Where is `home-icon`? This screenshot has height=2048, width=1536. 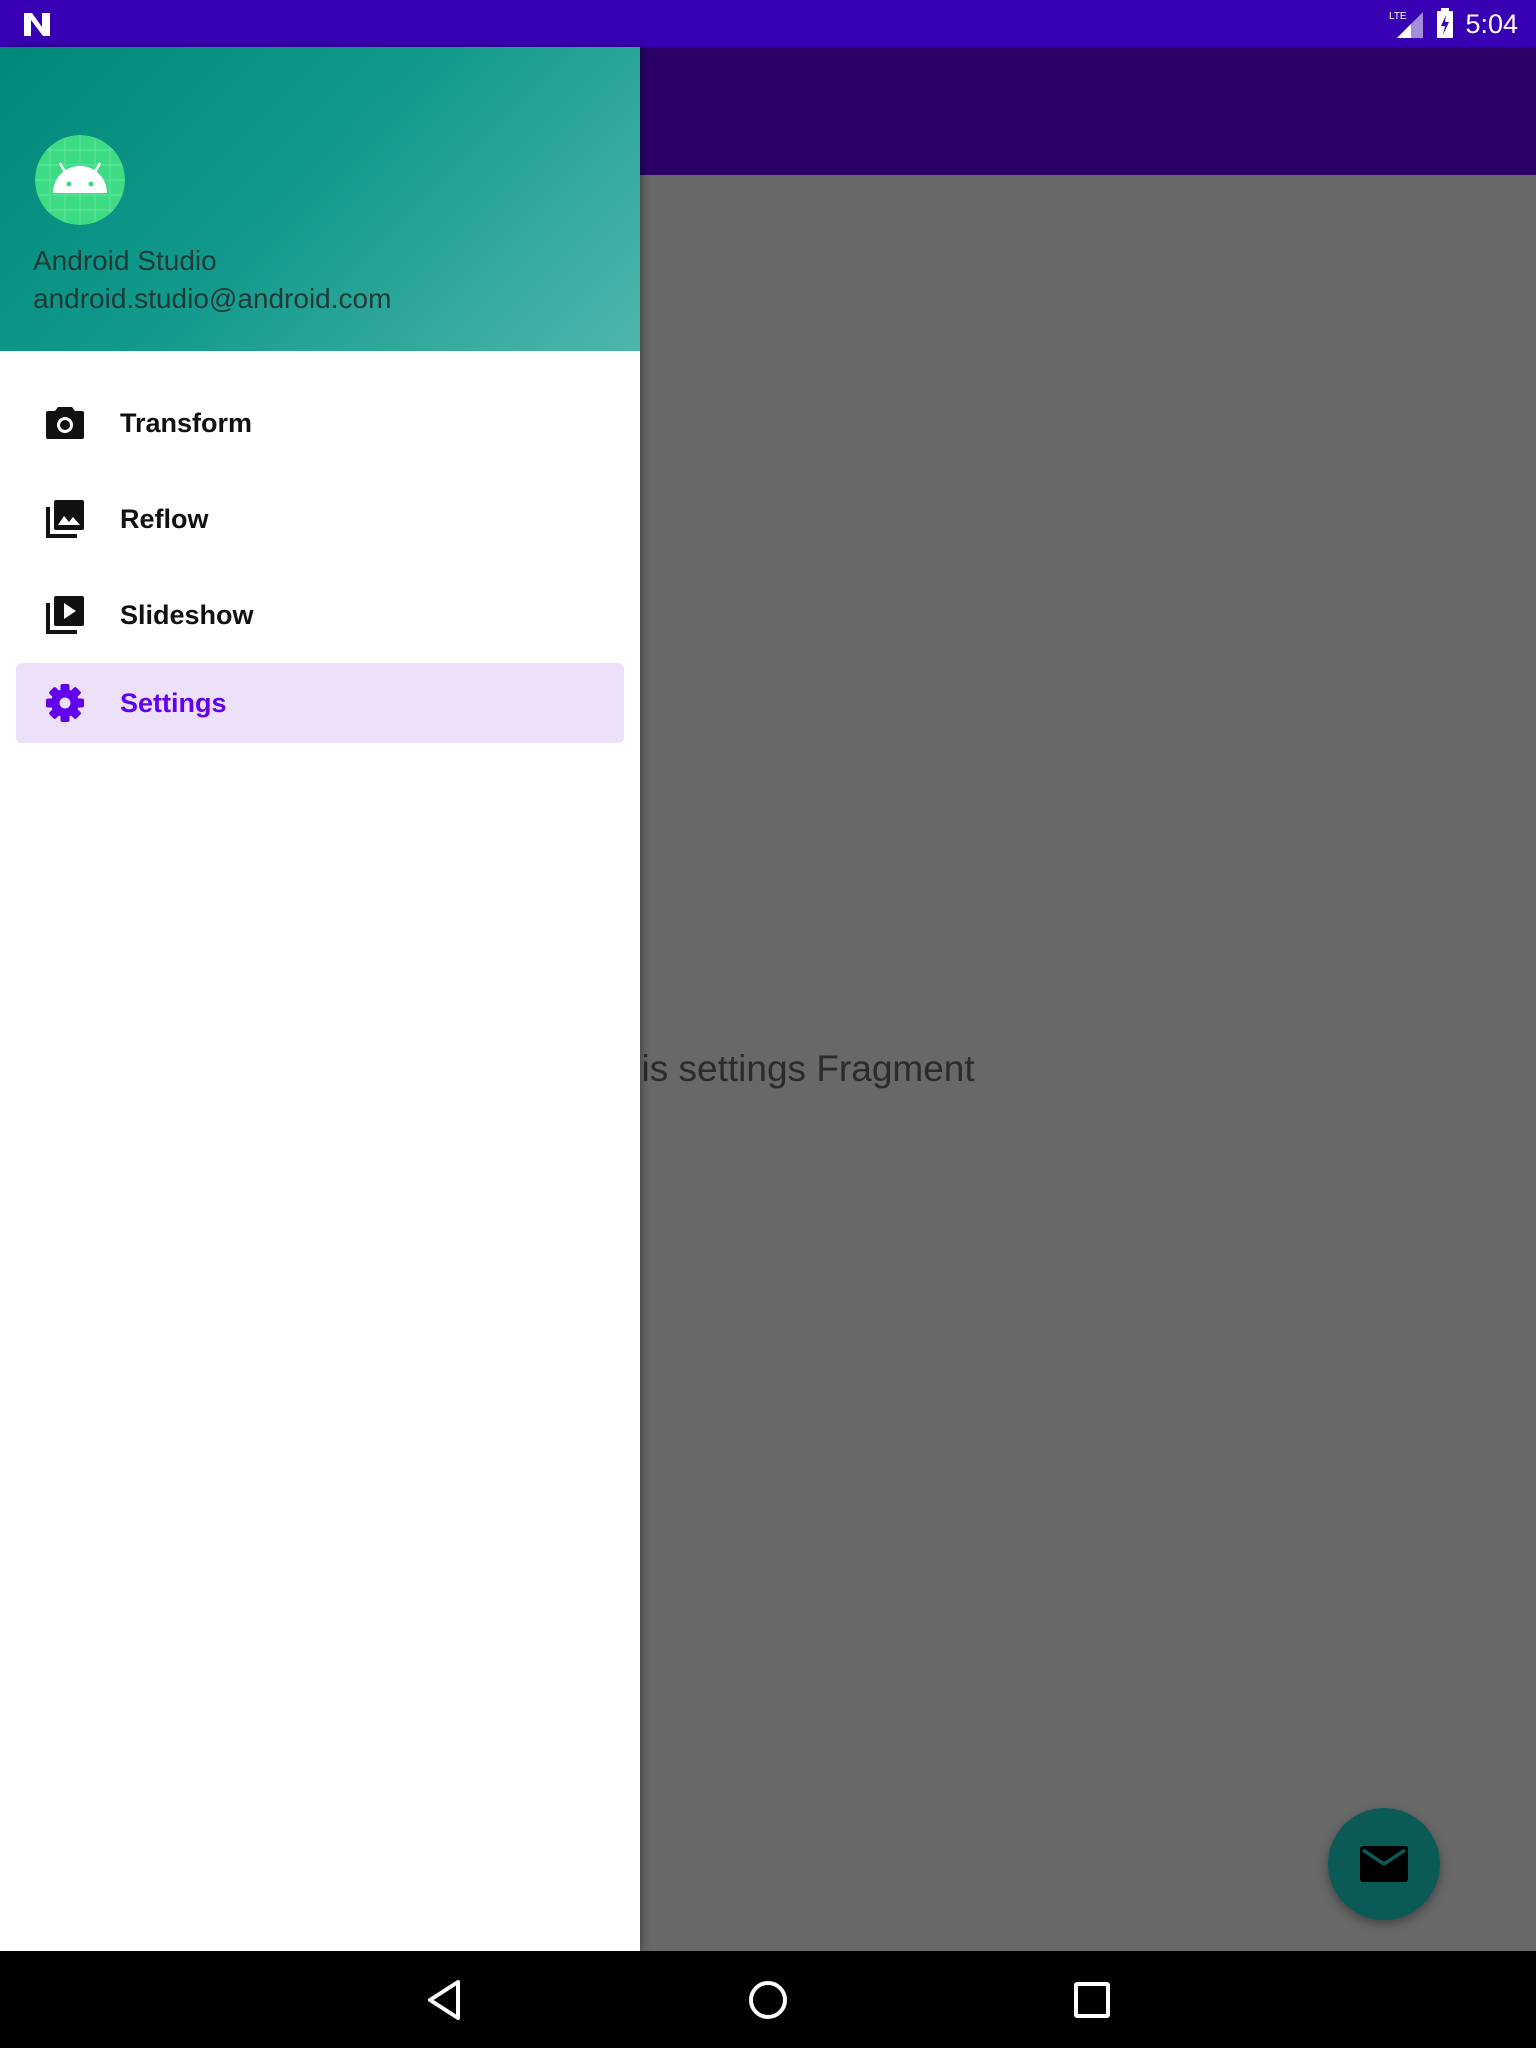 home-icon is located at coordinates (768, 1999).